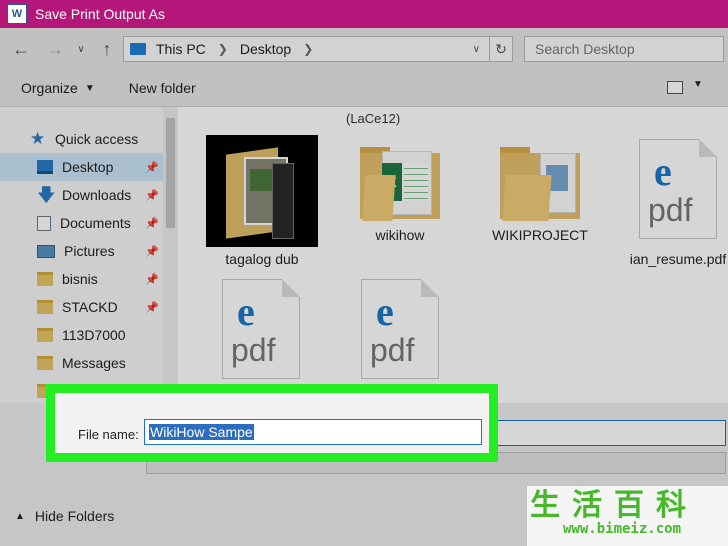 This screenshot has height=546, width=728. Describe the element at coordinates (46, 251) in the screenshot. I see `pictures-icon` at that location.